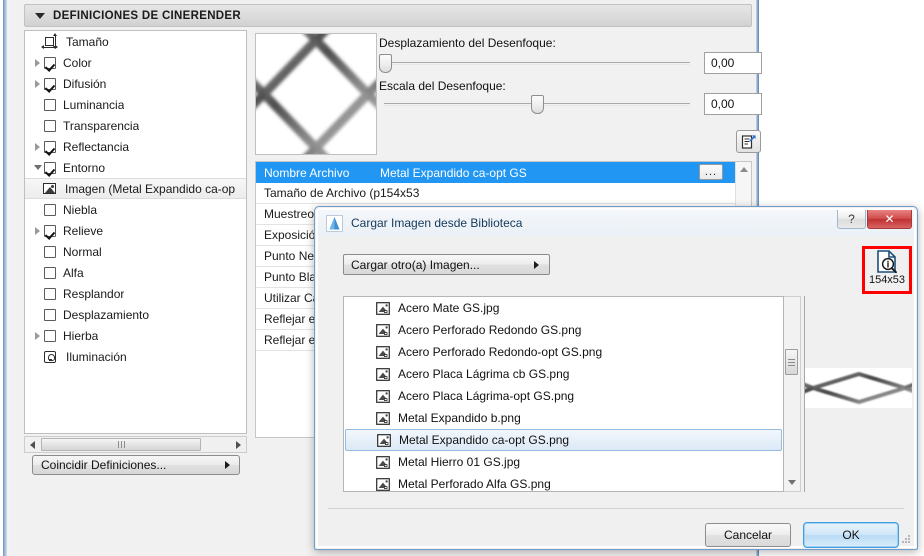 The image size is (924, 556). I want to click on scroll-thumb, so click(121, 444).